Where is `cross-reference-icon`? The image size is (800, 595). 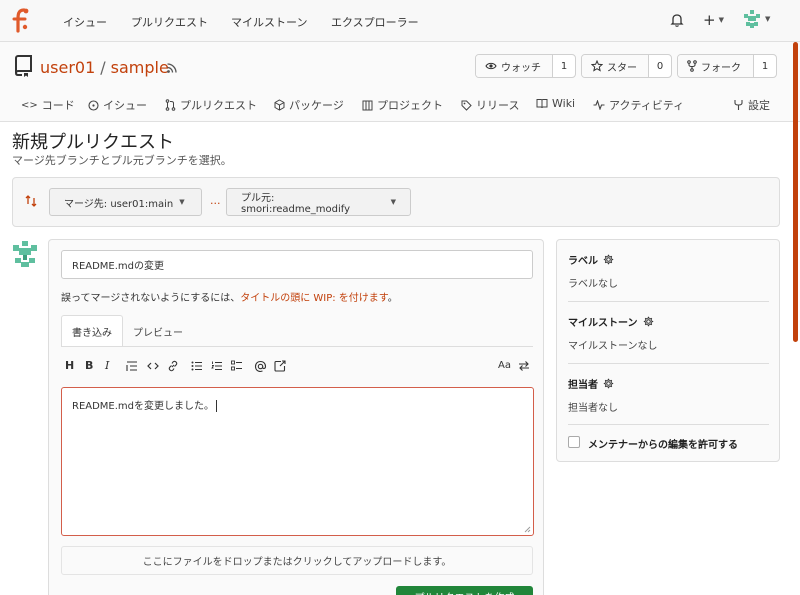 cross-reference-icon is located at coordinates (280, 366).